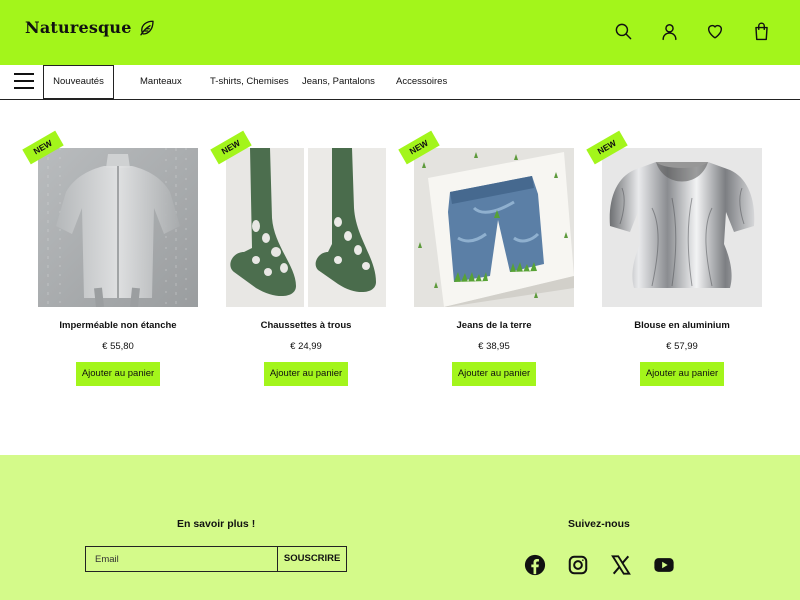 The height and width of the screenshot is (600, 800). I want to click on brand-name: Naturesque, so click(78, 27).